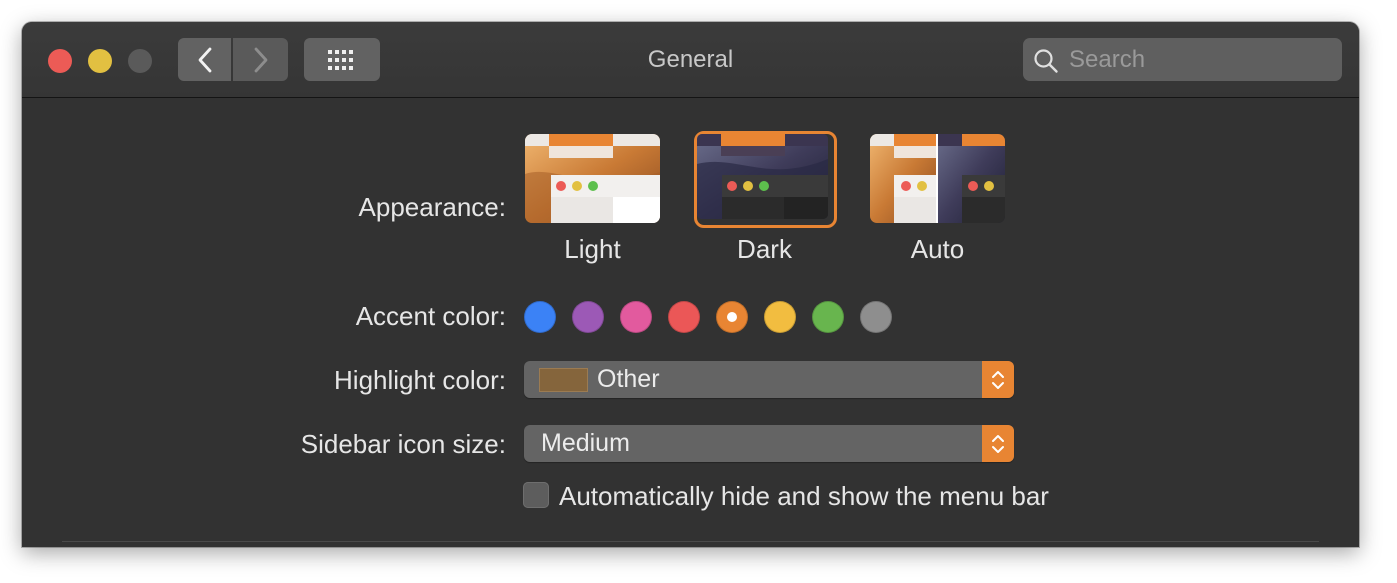 The width and height of the screenshot is (1397, 583). What do you see at coordinates (536, 495) in the screenshot?
I see `menu-bar-autohide-checkbox` at bounding box center [536, 495].